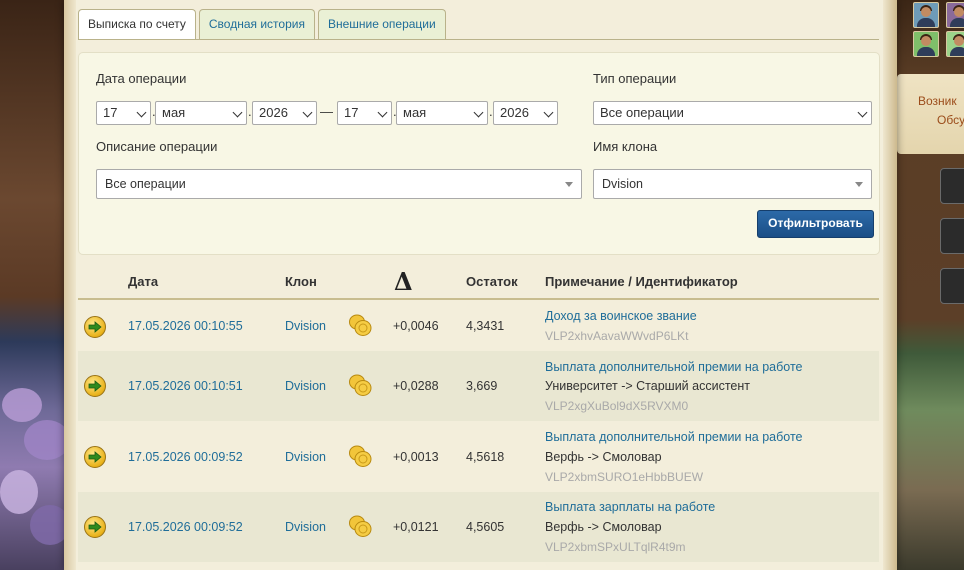 This screenshot has width=964, height=570. What do you see at coordinates (201, 113) in the screenshot?
I see `from-month-select: мая` at bounding box center [201, 113].